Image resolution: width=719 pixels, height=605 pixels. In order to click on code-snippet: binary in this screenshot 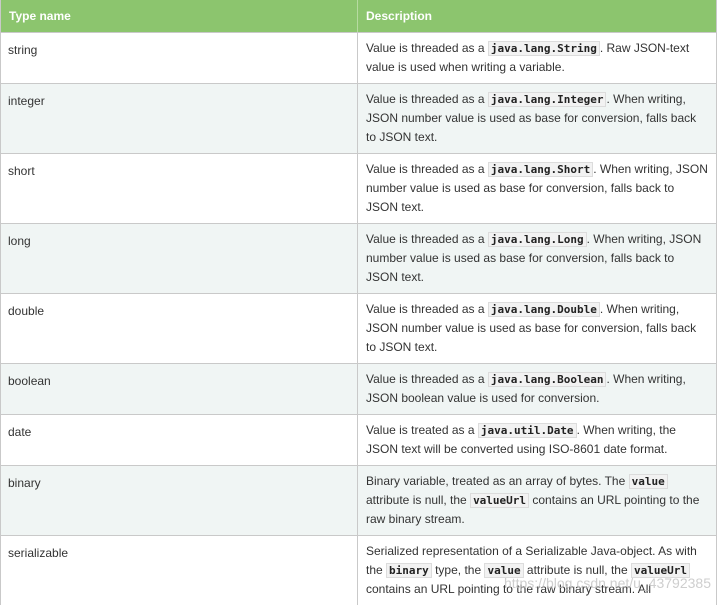, I will do `click(409, 570)`.